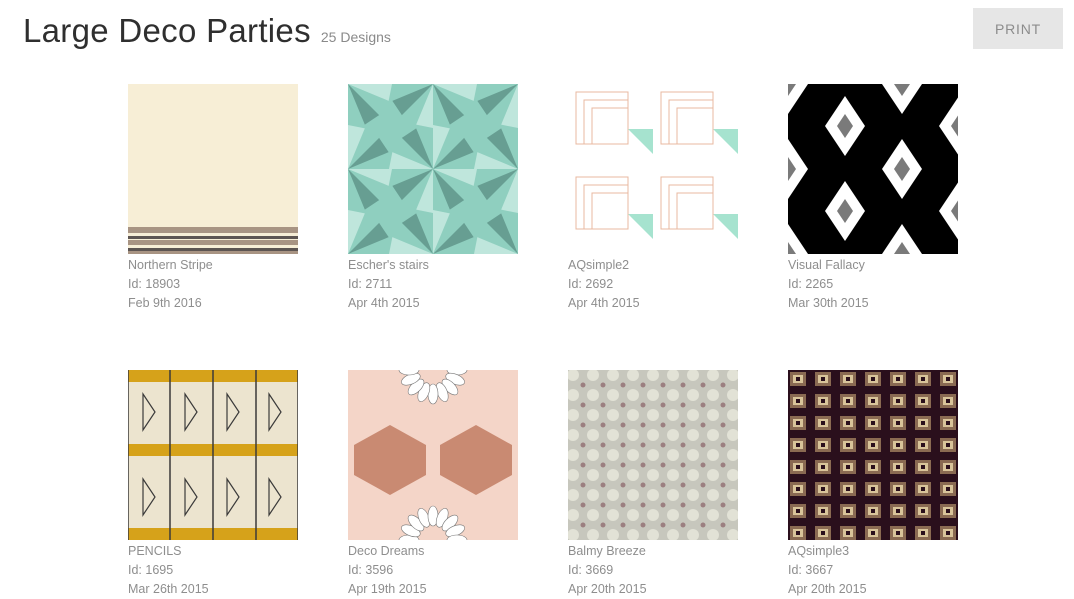 The height and width of the screenshot is (599, 1074). I want to click on design-name: Deco Dreams, so click(433, 551).